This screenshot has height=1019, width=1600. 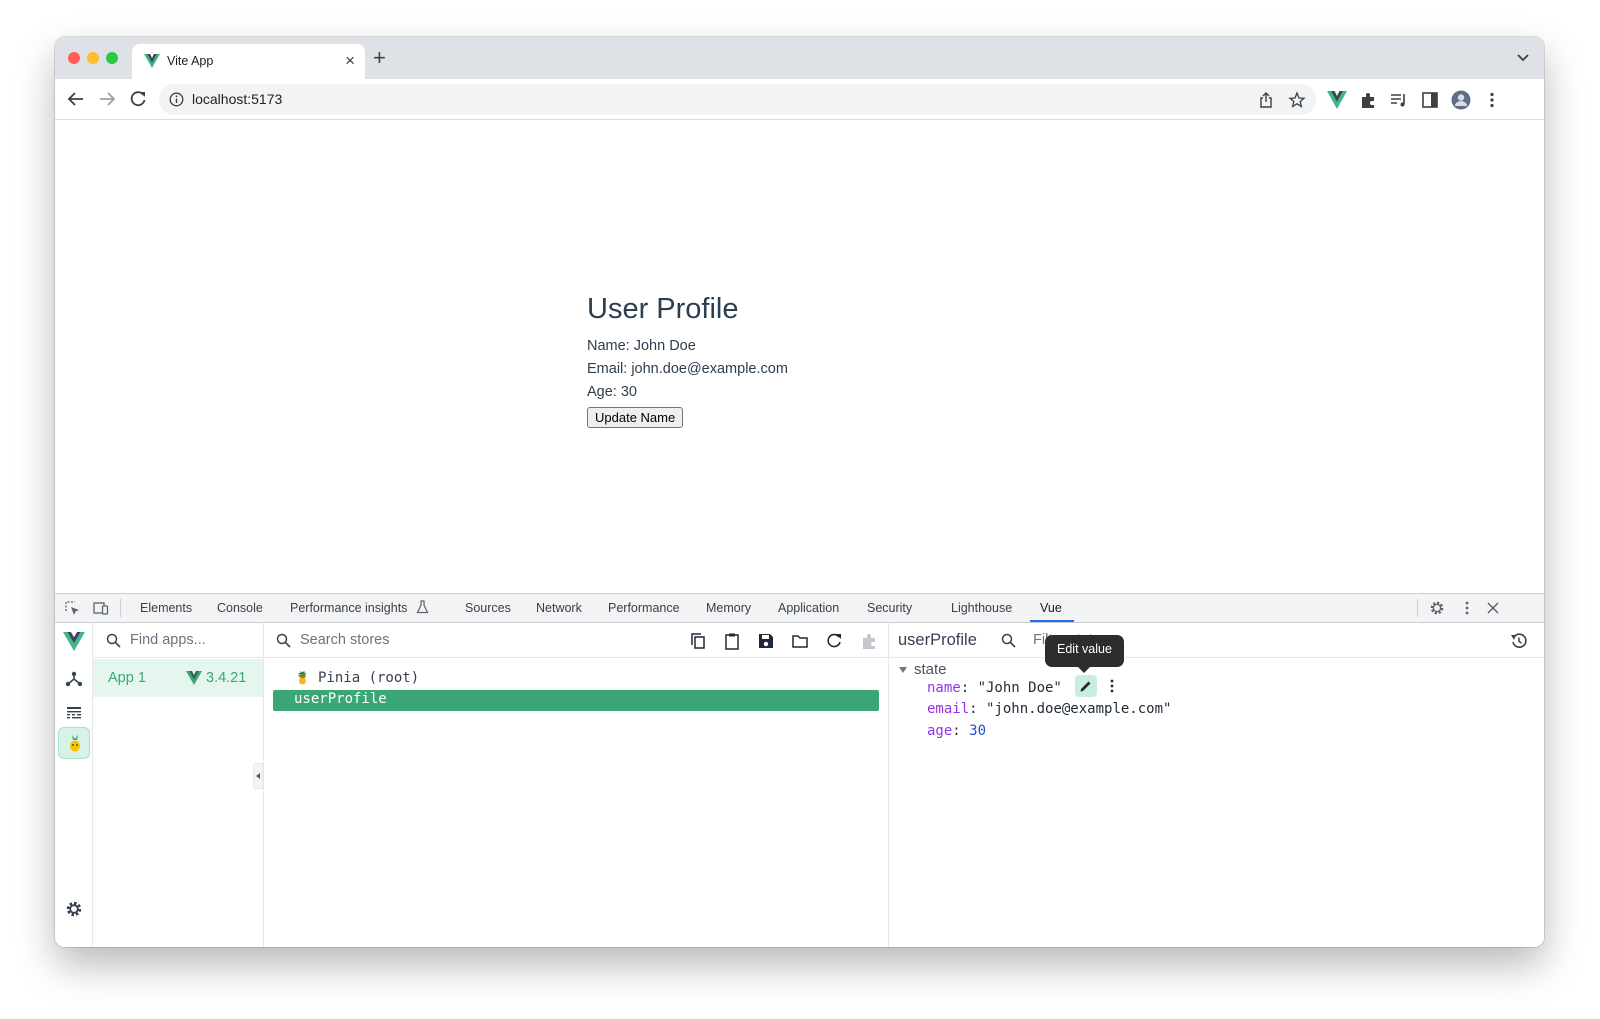 What do you see at coordinates (698, 641) in the screenshot?
I see `copy-icon` at bounding box center [698, 641].